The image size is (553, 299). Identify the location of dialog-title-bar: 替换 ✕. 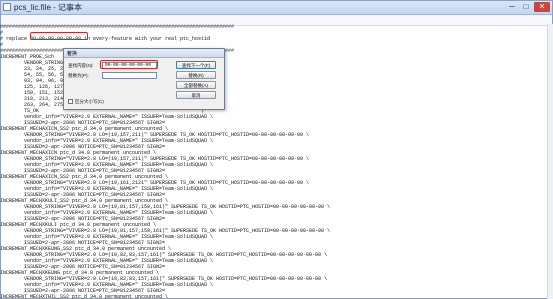
(144, 53).